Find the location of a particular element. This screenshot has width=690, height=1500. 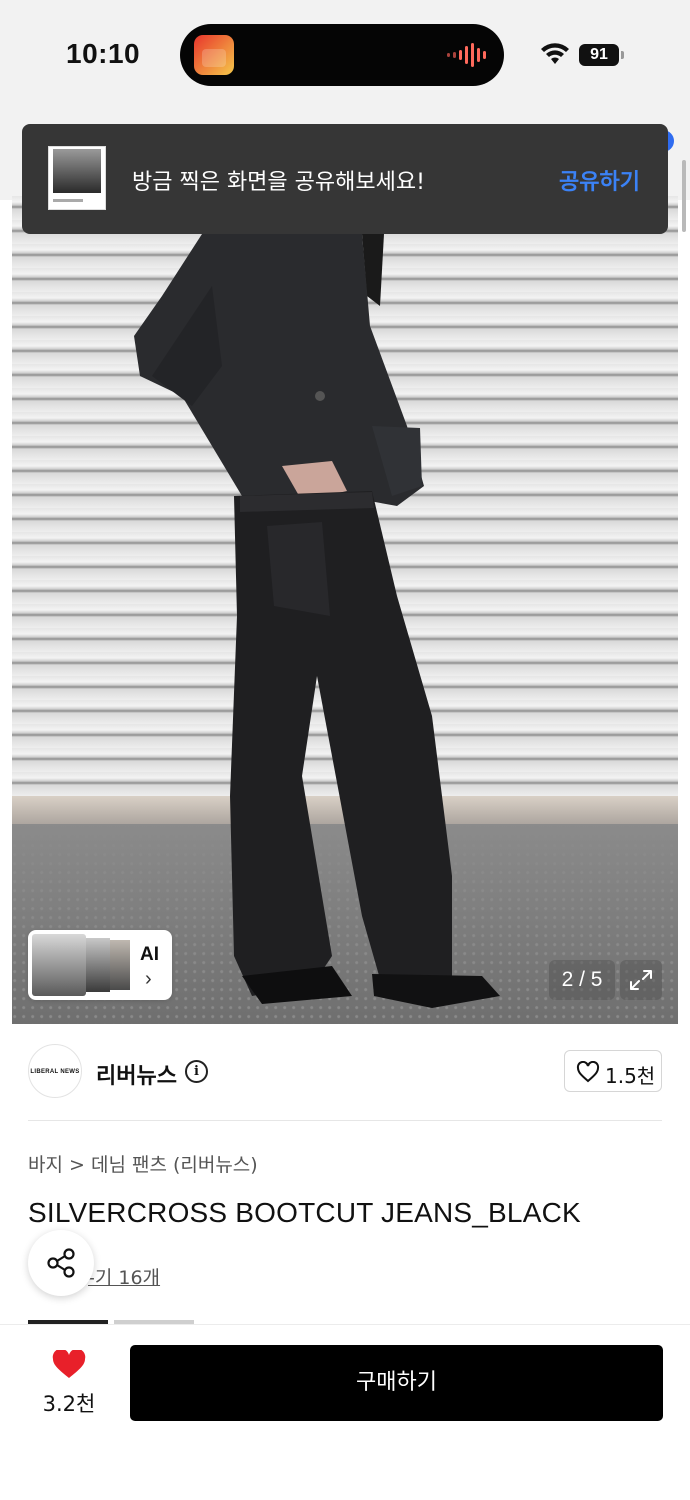

scrollbar is located at coordinates (684, 196).